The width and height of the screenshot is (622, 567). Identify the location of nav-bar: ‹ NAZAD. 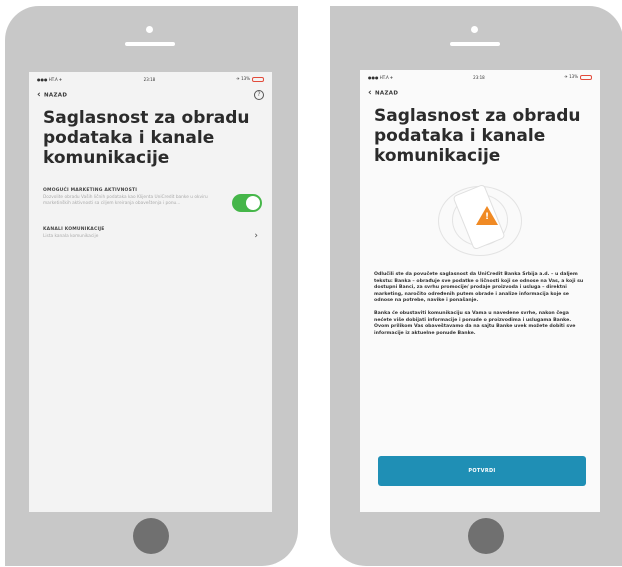
(480, 93).